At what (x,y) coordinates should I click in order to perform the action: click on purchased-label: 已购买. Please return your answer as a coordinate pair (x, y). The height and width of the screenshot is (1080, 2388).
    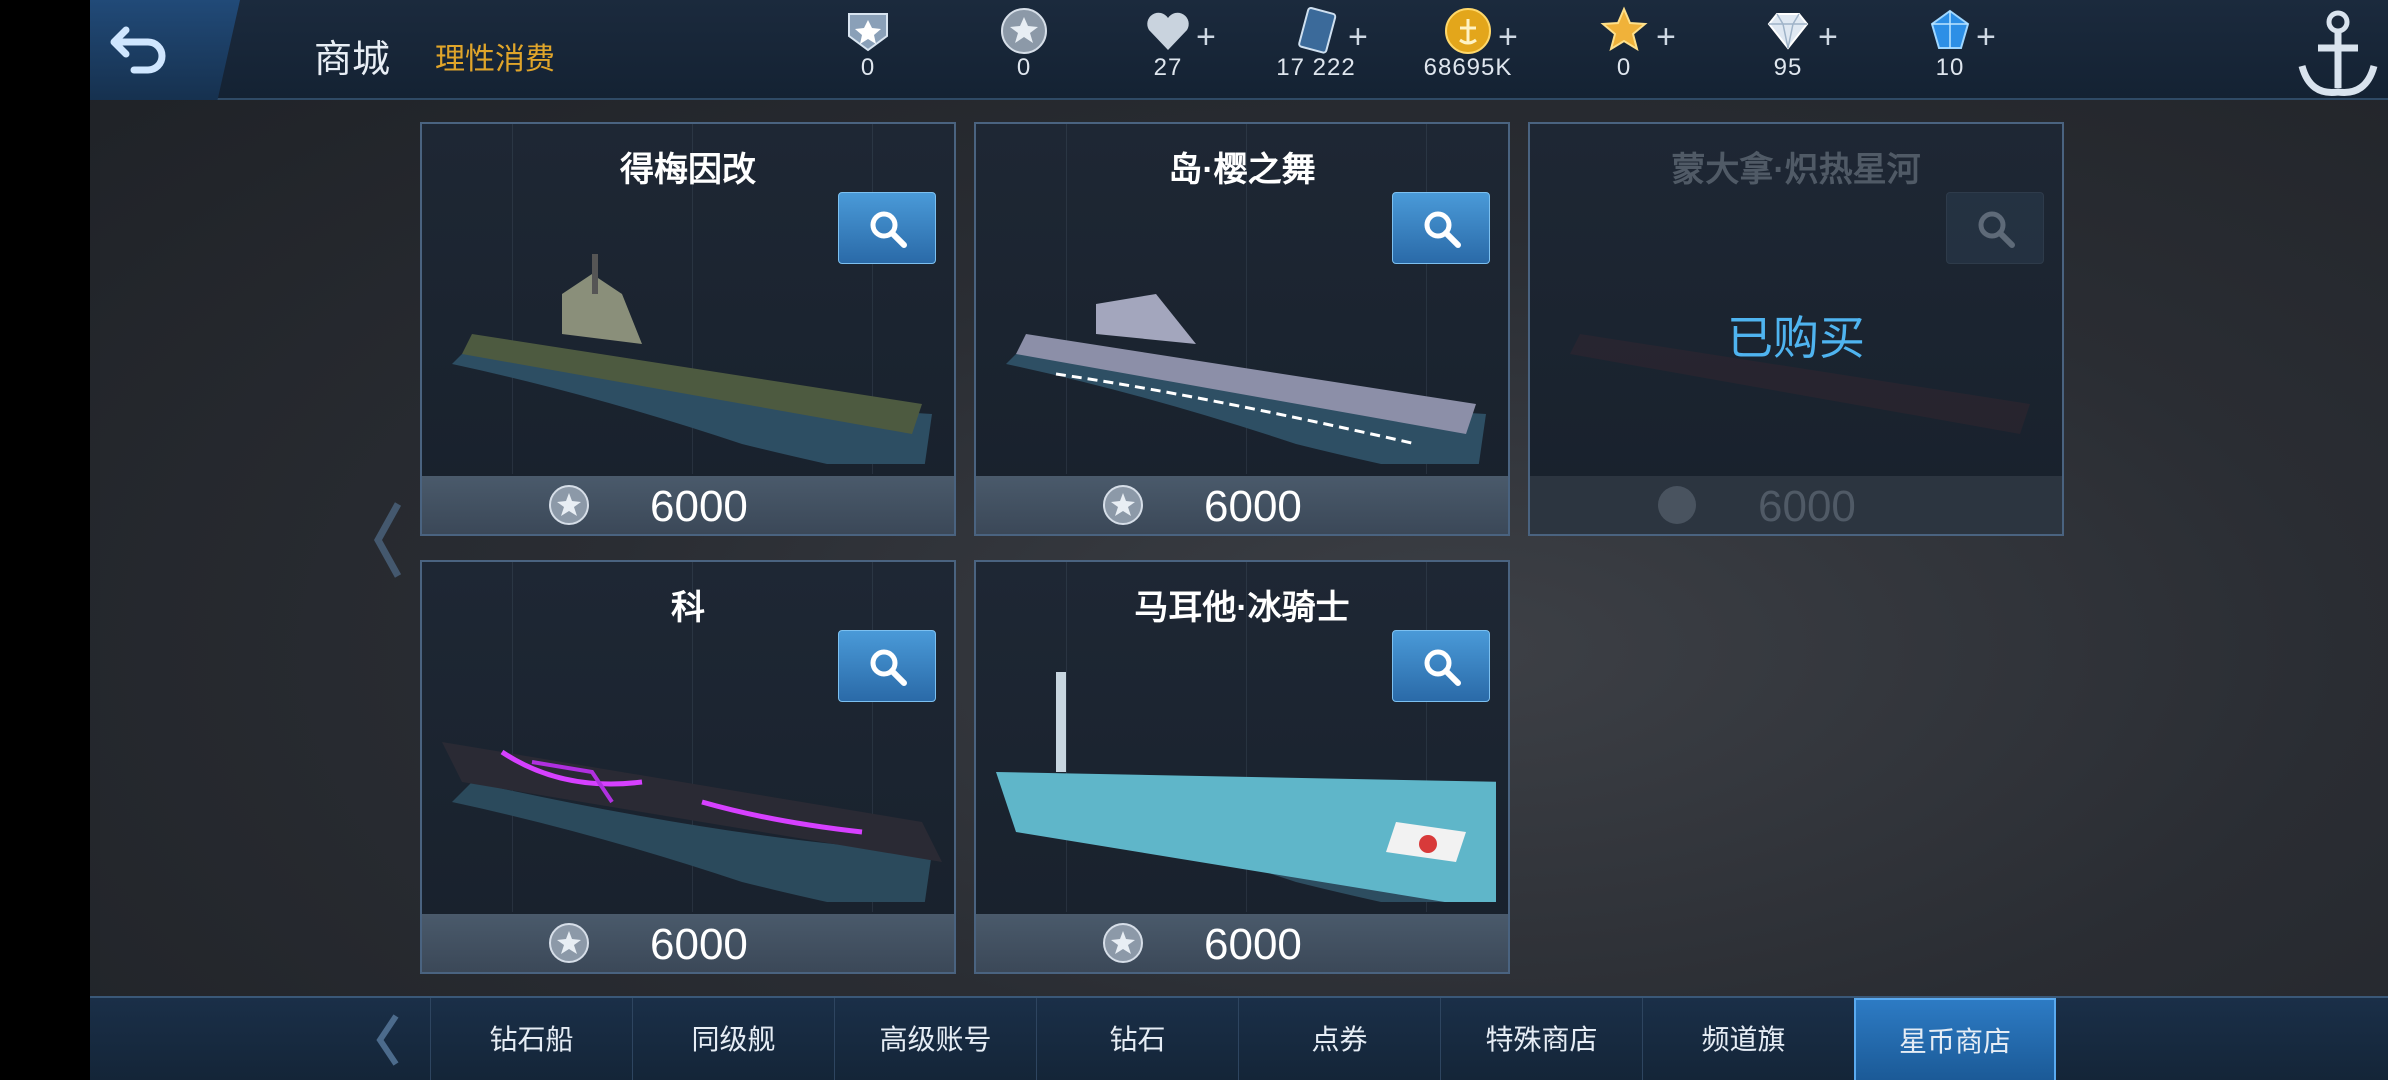
    Looking at the image, I should click on (1796, 338).